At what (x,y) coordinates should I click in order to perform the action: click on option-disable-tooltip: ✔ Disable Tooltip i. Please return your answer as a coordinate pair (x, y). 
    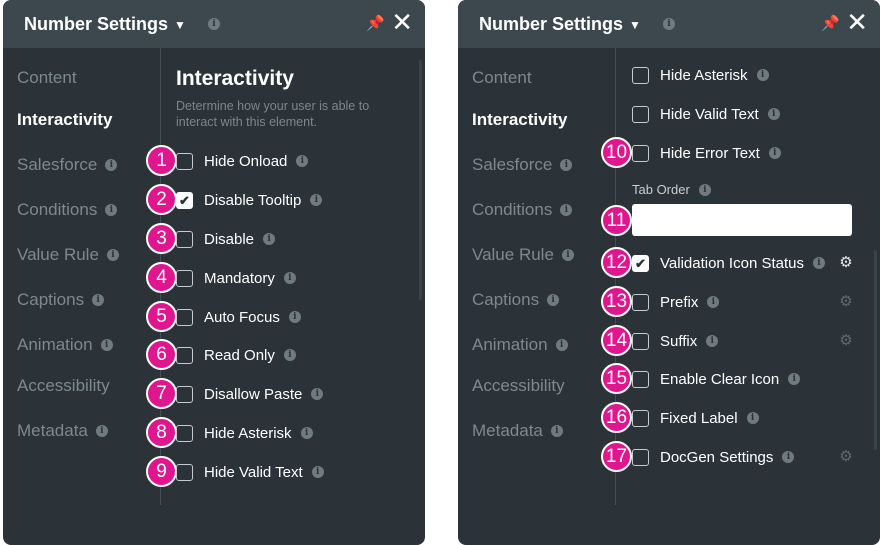
    Looking at the image, I should click on (249, 200).